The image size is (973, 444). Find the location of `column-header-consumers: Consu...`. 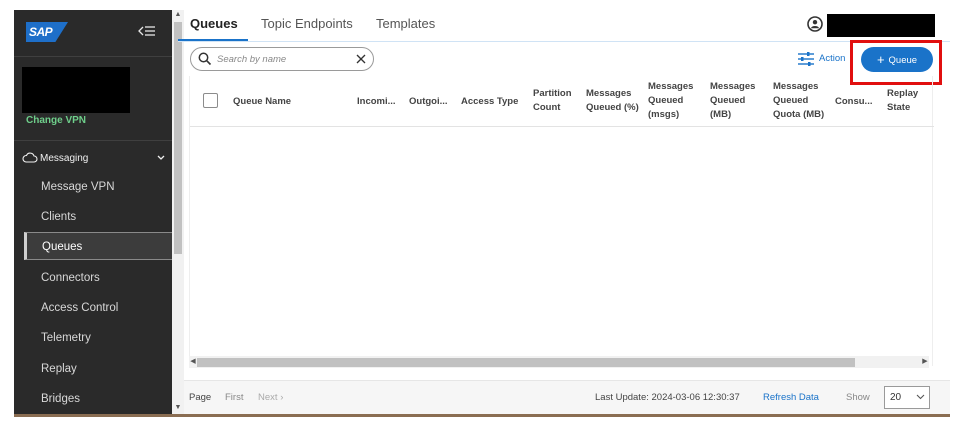

column-header-consumers: Consu... is located at coordinates (853, 102).